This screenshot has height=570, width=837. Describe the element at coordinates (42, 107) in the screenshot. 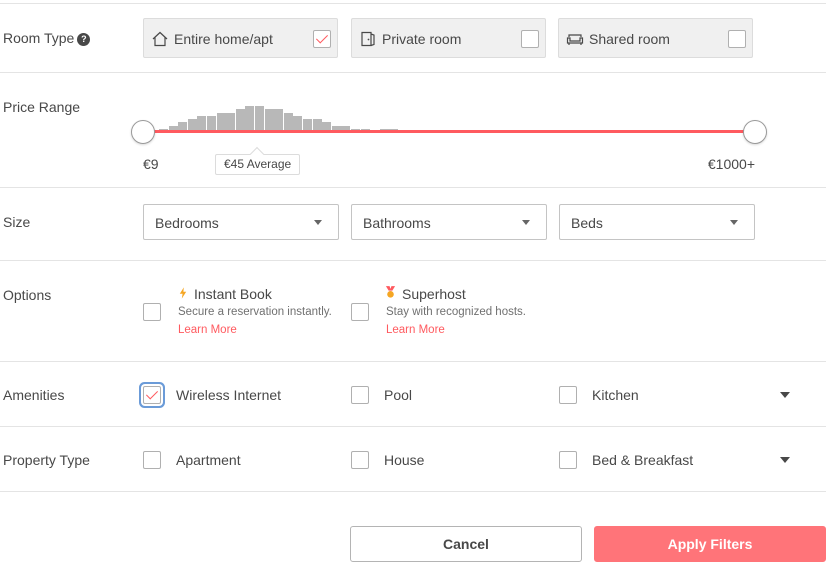

I see `price-range-label: Price Range` at that location.